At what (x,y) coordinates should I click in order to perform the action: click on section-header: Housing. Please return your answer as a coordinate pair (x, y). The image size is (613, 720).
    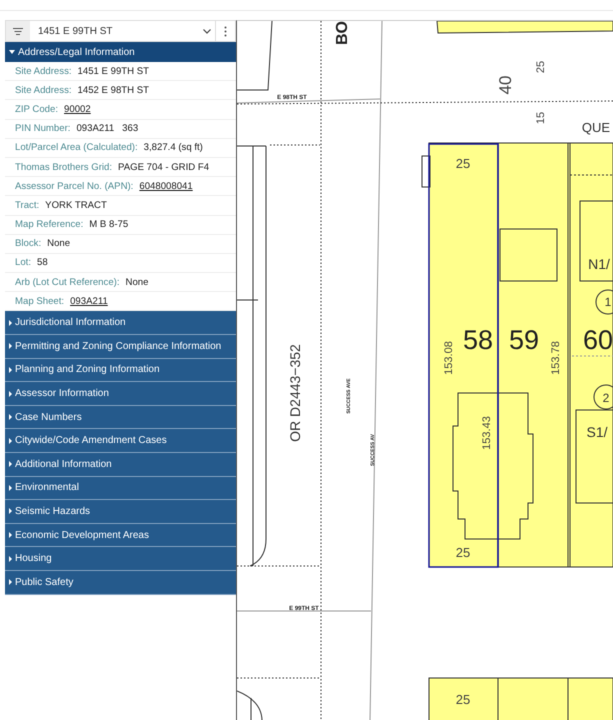
    Looking at the image, I should click on (120, 559).